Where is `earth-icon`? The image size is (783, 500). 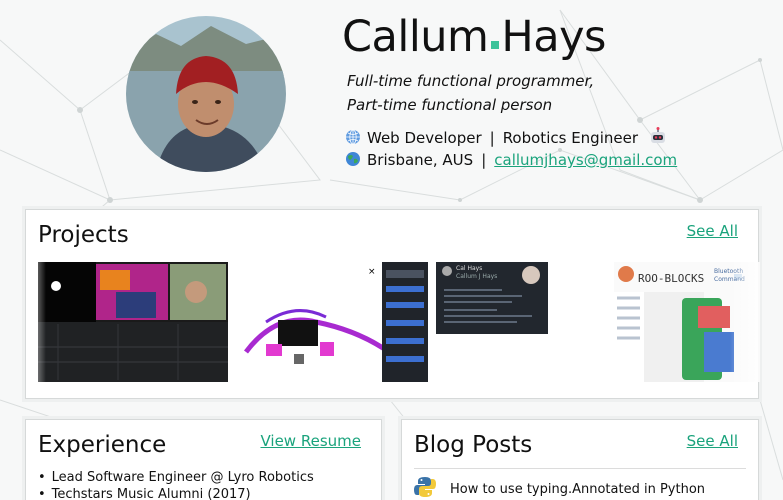 earth-icon is located at coordinates (353, 159).